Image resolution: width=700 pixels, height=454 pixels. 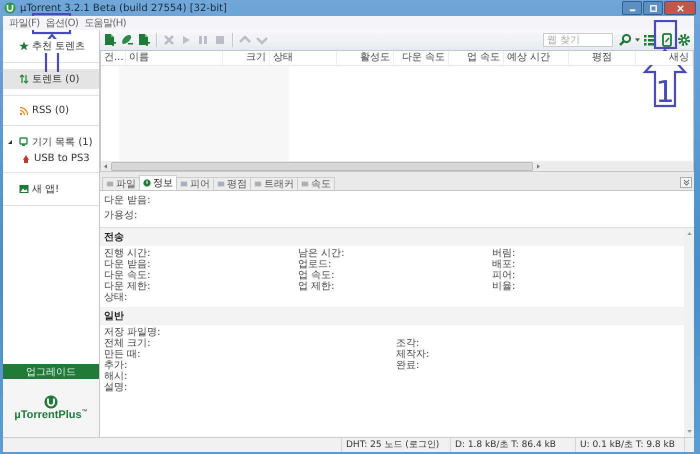 What do you see at coordinates (128, 275) in the screenshot?
I see `field-label: 다운 속도:` at bounding box center [128, 275].